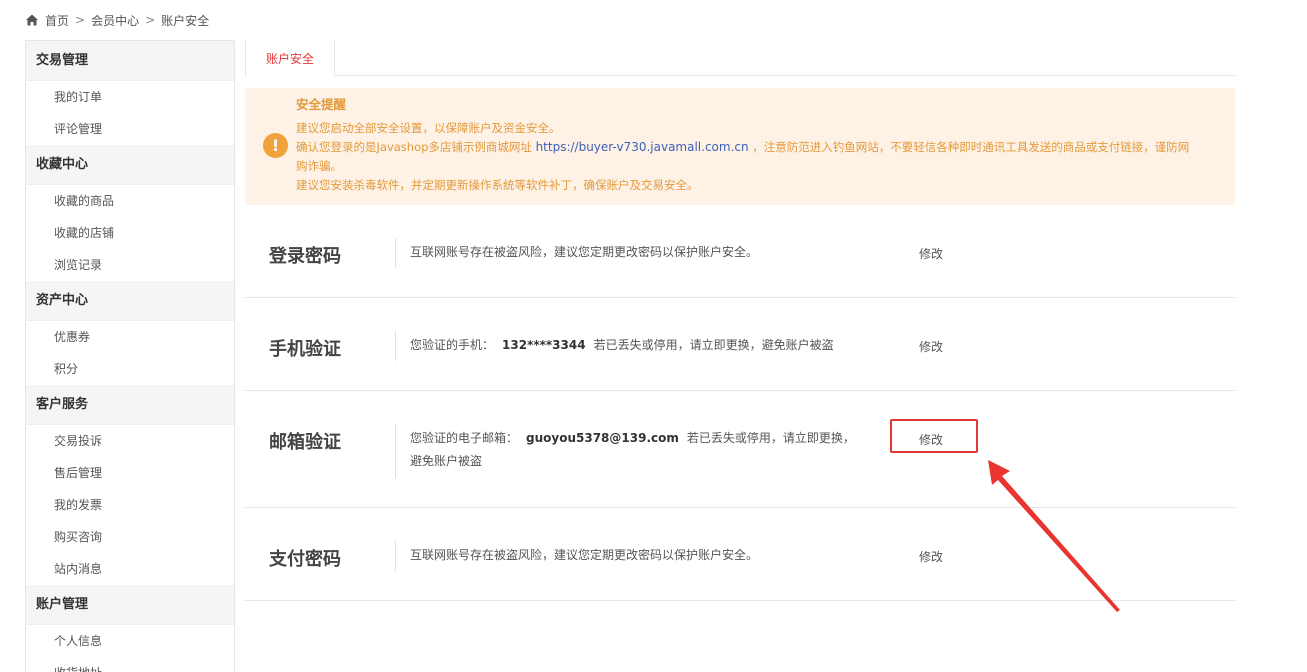 This screenshot has width=1307, height=672. Describe the element at coordinates (497, 185) in the screenshot. I see `notice-line: 建议您安装杀毒软件，并定期更新操作系统等软件补丁，确保账户及交易安全。` at that location.